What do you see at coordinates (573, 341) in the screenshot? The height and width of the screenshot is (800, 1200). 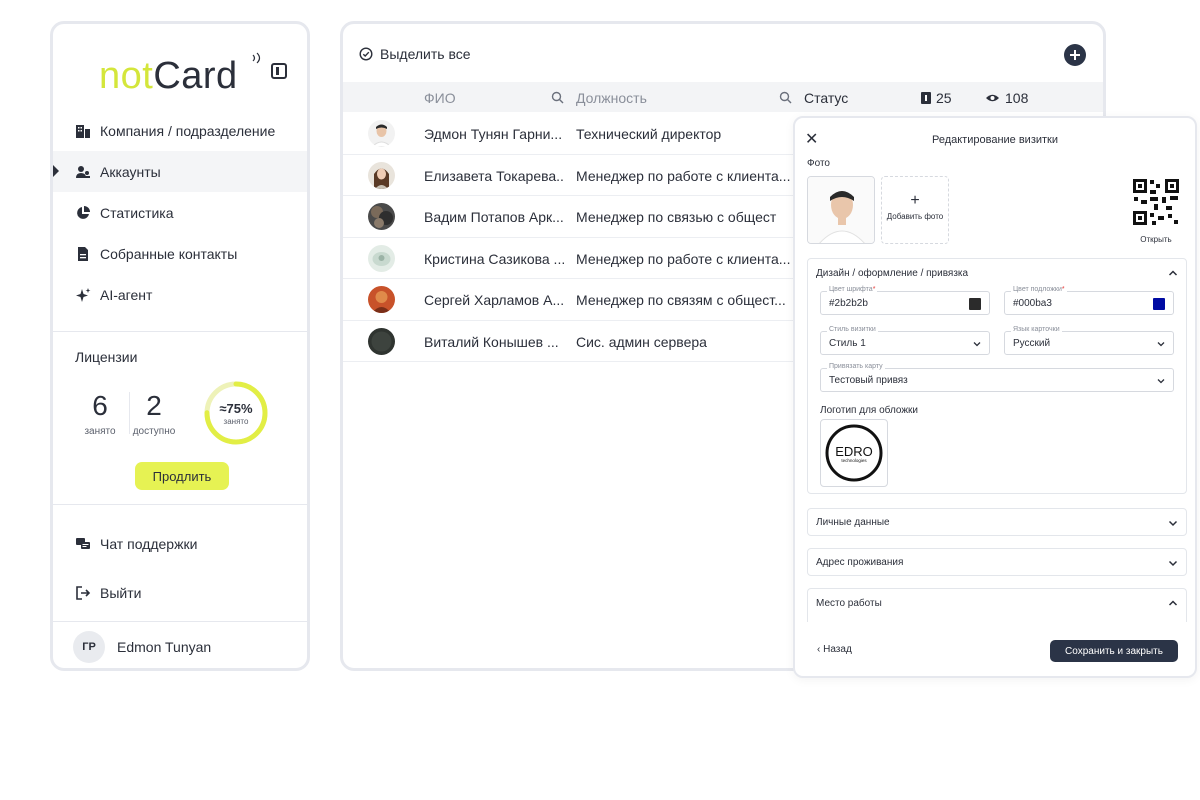 I see `table-row: Виталий Конышев ... Сис. админ сервера` at bounding box center [573, 341].